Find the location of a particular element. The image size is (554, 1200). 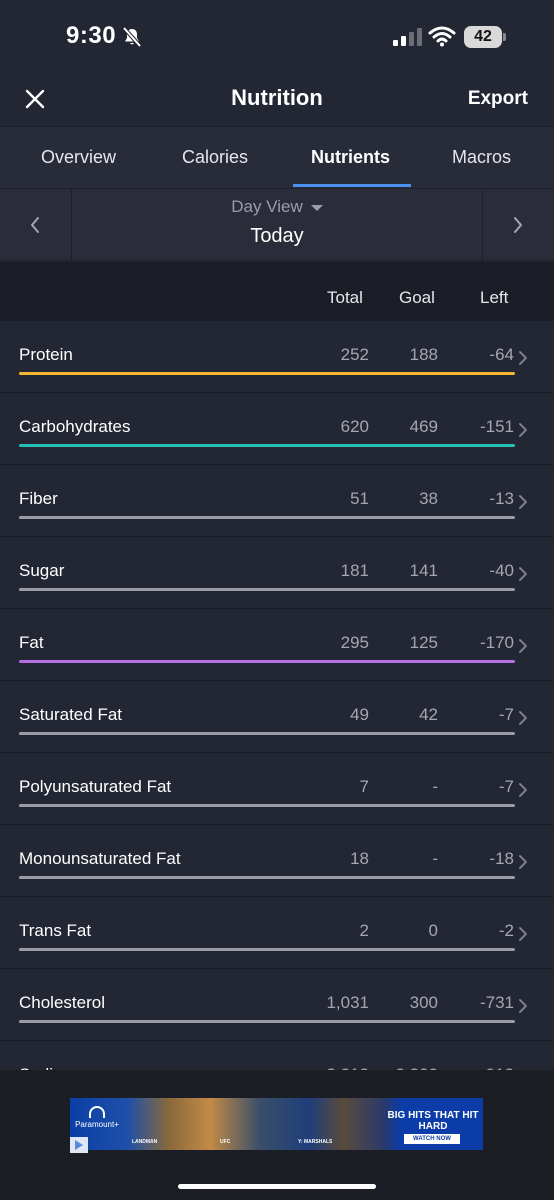

battery-level: 42 is located at coordinates (483, 37).